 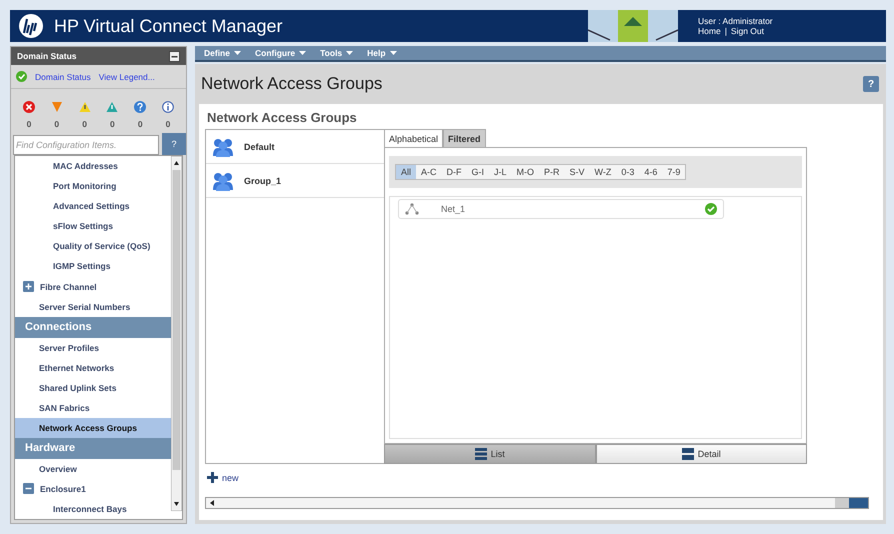 I want to click on nav-item: Interconnect Bays, so click(x=90, y=509).